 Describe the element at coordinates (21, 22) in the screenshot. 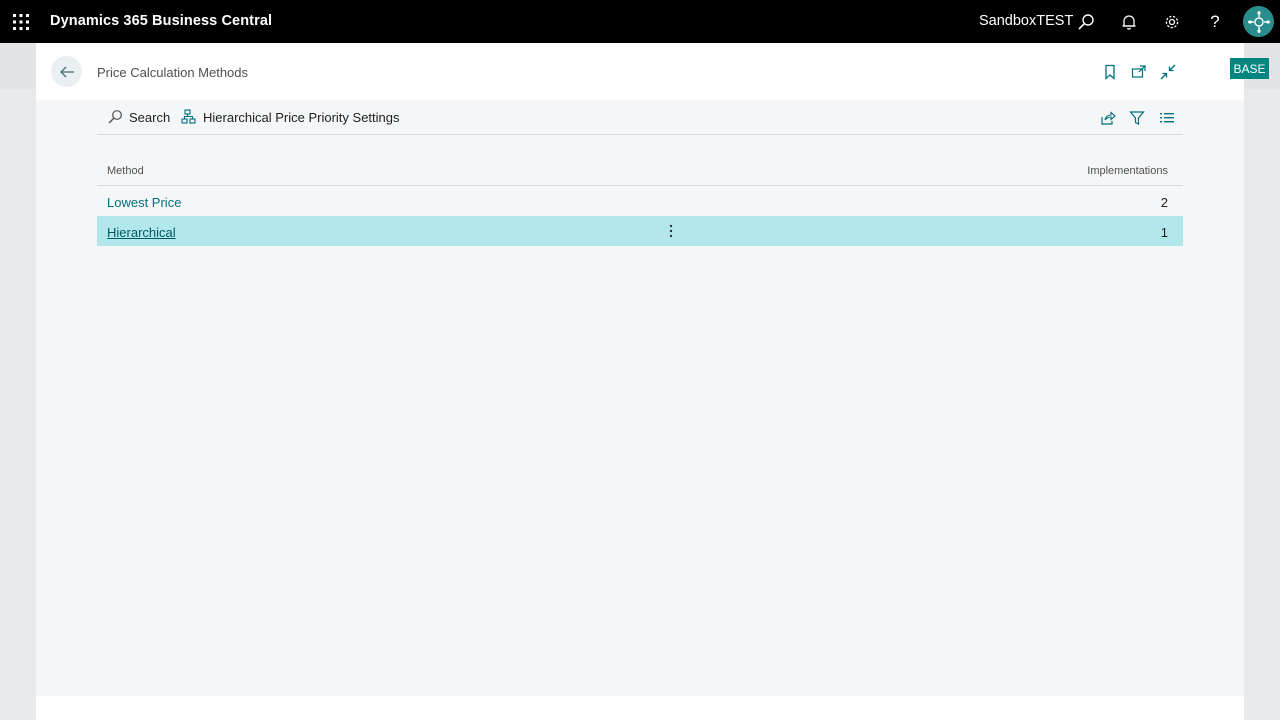

I see `waffle-icon` at that location.